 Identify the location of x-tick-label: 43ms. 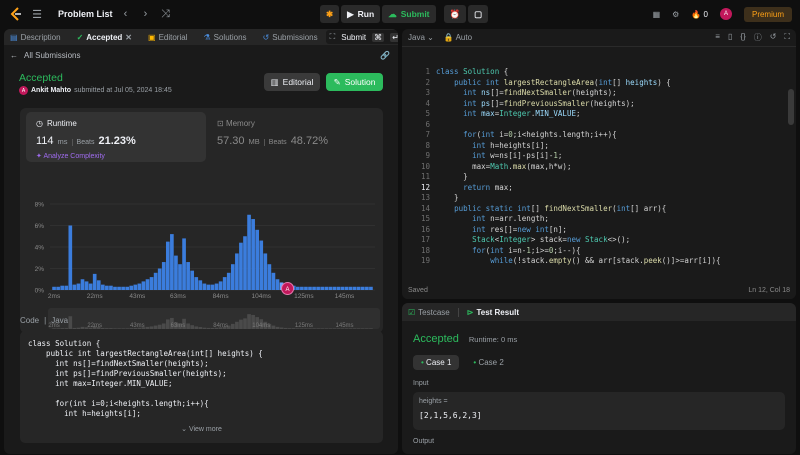
(137, 296).